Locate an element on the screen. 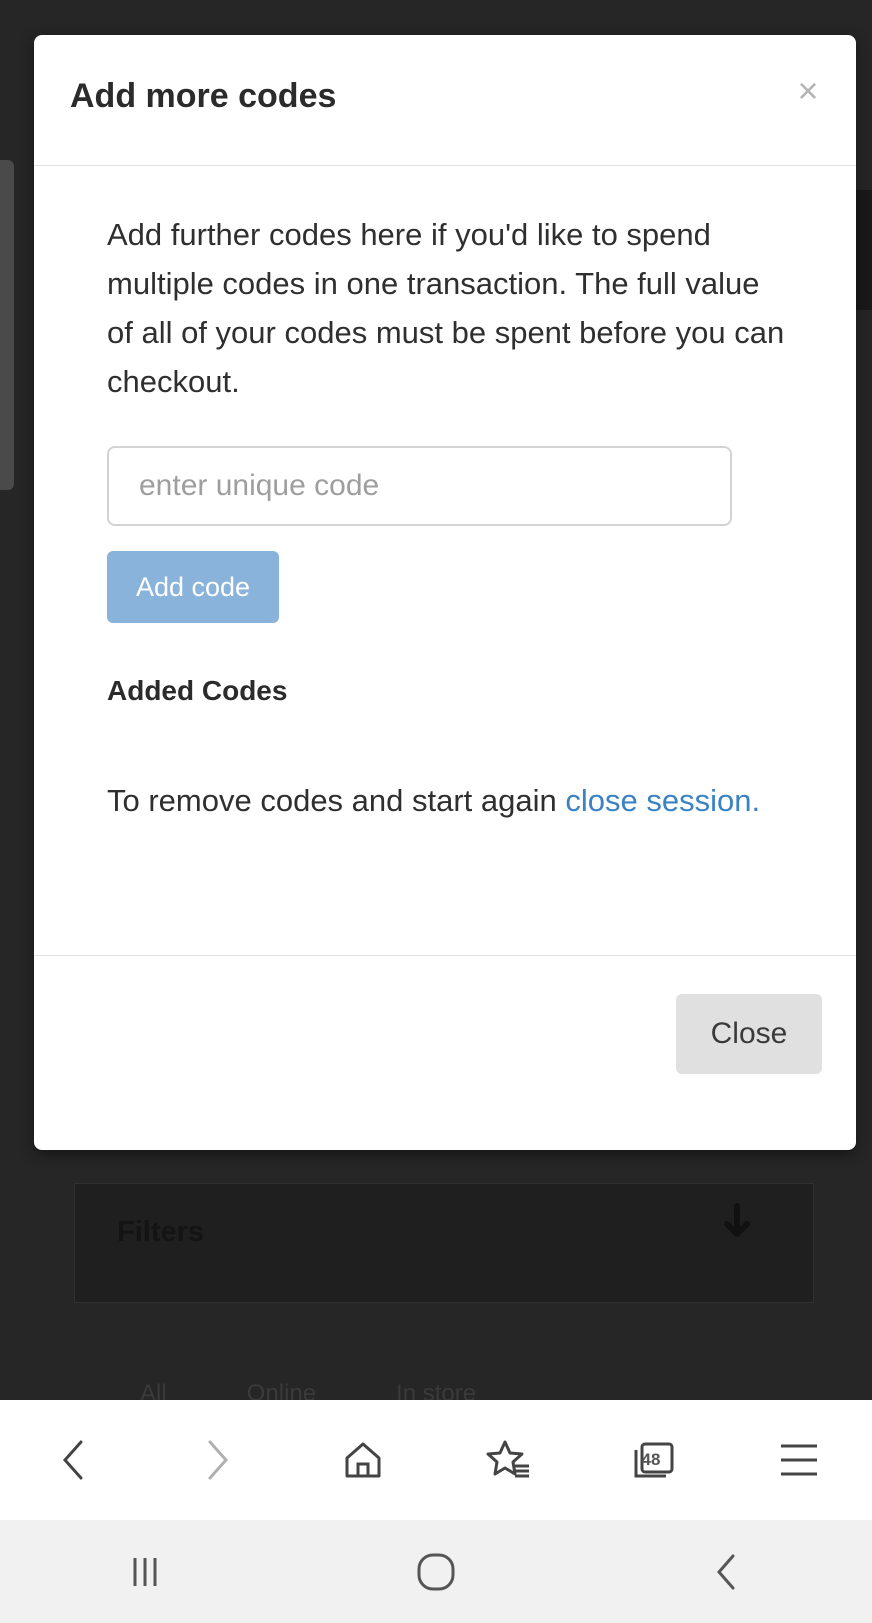  close-button: Close is located at coordinates (749, 1034).